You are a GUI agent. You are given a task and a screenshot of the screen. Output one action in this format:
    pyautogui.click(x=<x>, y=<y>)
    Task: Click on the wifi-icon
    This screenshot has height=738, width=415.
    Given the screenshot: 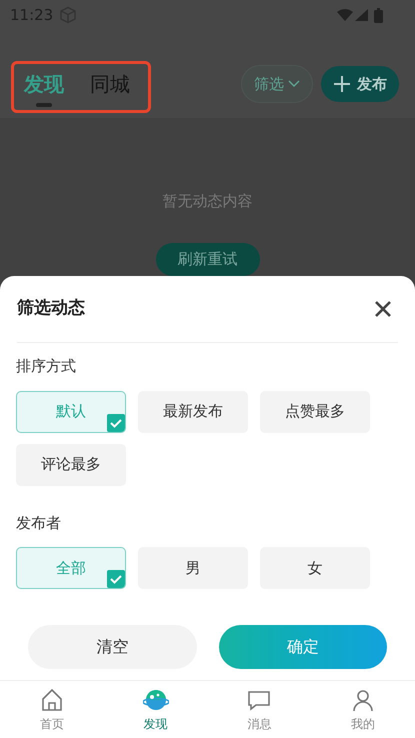 What is the action you would take?
    pyautogui.click(x=345, y=15)
    